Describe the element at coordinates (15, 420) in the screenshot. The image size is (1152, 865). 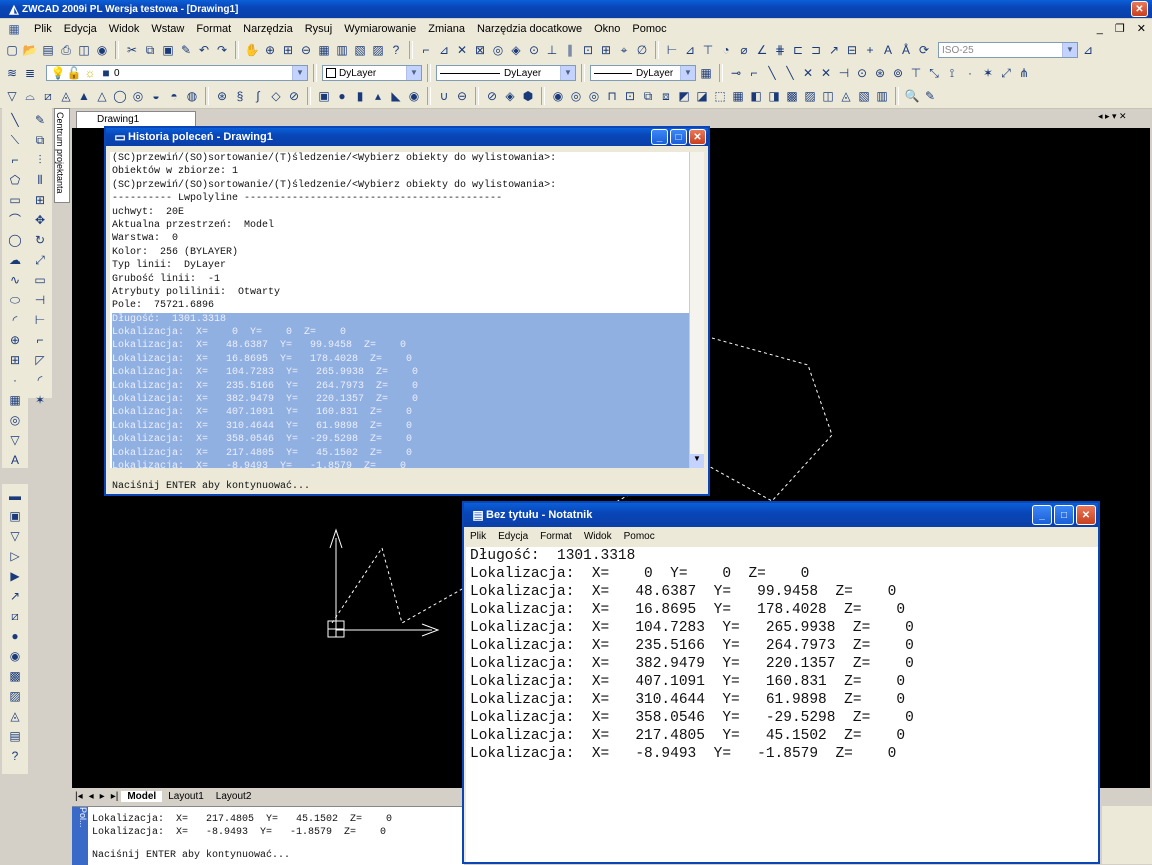
I see `region-tool-icon: ◎` at that location.